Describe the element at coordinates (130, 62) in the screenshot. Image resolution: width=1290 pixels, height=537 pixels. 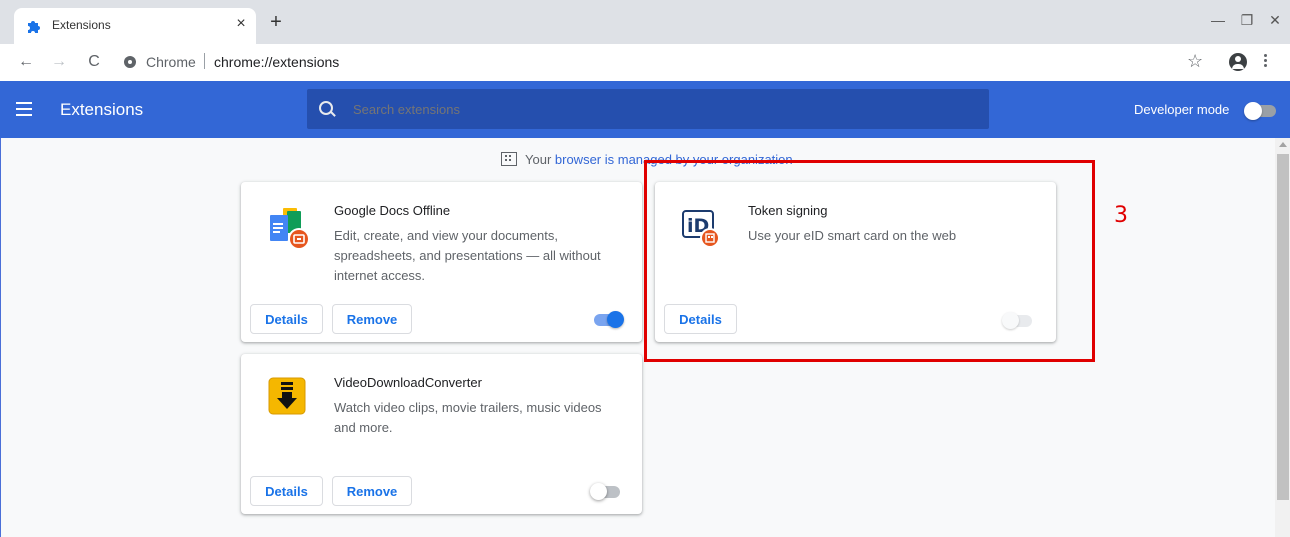
I see `chrome-icon` at that location.